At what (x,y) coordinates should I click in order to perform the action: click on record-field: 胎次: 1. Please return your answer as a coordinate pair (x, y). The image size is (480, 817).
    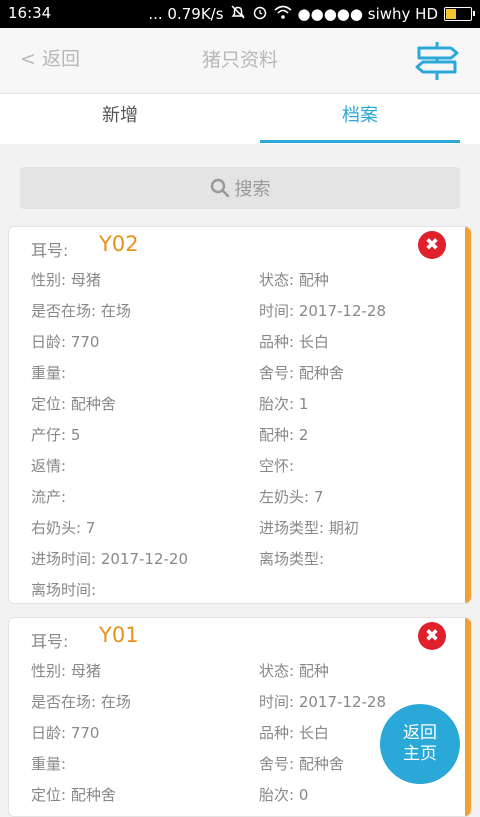
    Looking at the image, I should click on (284, 404).